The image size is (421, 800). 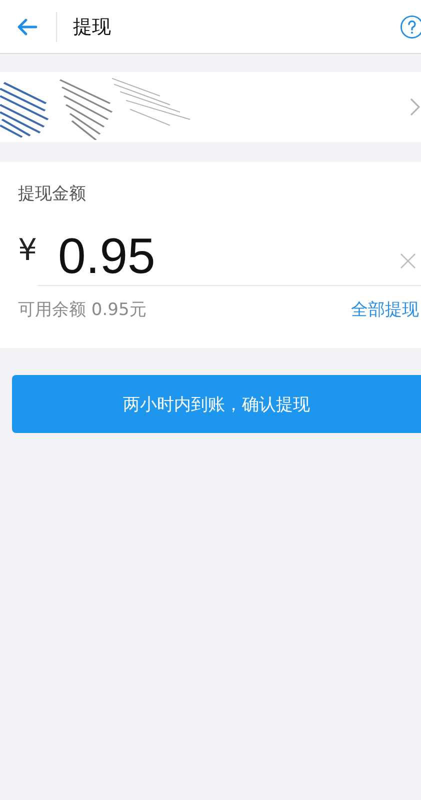 What do you see at coordinates (210, 107) in the screenshot?
I see `bank-card-row` at bounding box center [210, 107].